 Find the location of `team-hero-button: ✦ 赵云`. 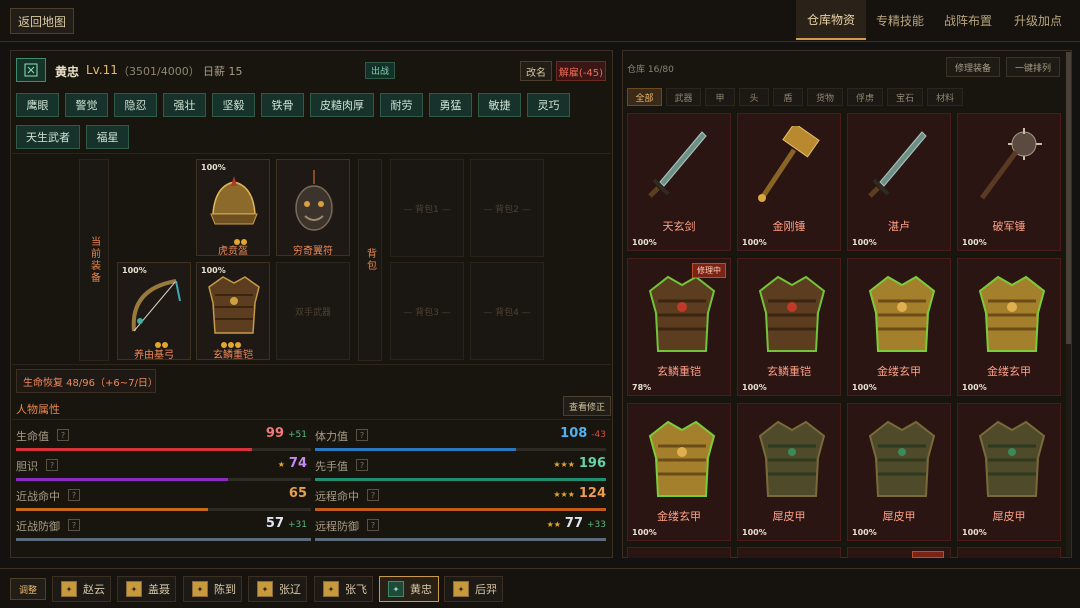

team-hero-button: ✦ 赵云 is located at coordinates (81, 589).